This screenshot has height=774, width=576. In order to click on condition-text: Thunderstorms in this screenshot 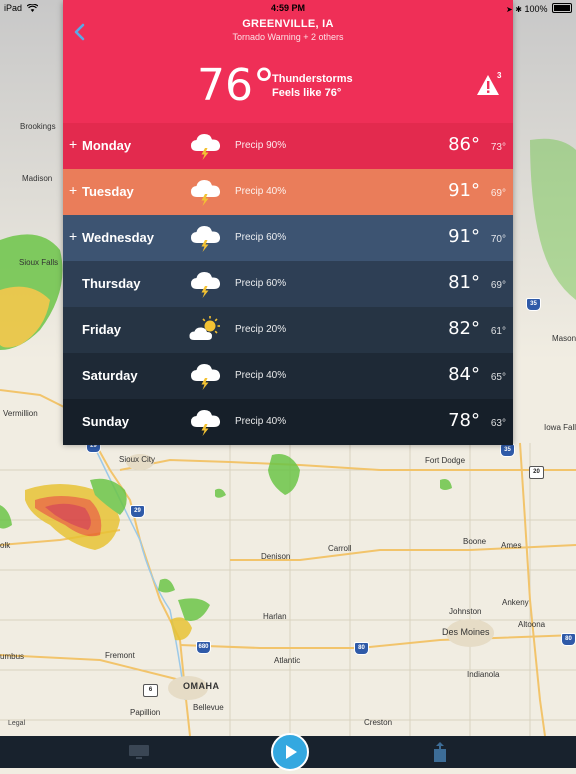, I will do `click(312, 79)`.